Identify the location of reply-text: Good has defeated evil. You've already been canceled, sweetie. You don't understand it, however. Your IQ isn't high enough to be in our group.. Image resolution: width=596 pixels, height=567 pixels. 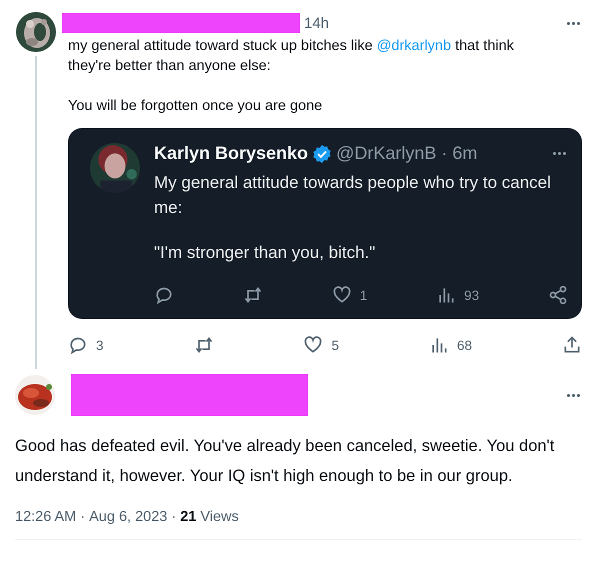
(285, 461).